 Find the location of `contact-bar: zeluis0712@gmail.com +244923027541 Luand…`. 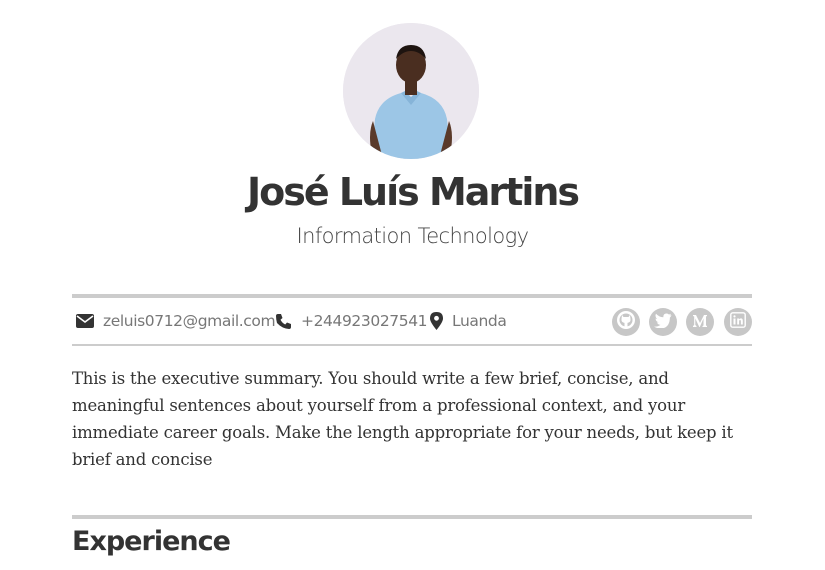

contact-bar: zeluis0712@gmail.com +244923027541 Luand… is located at coordinates (412, 320).